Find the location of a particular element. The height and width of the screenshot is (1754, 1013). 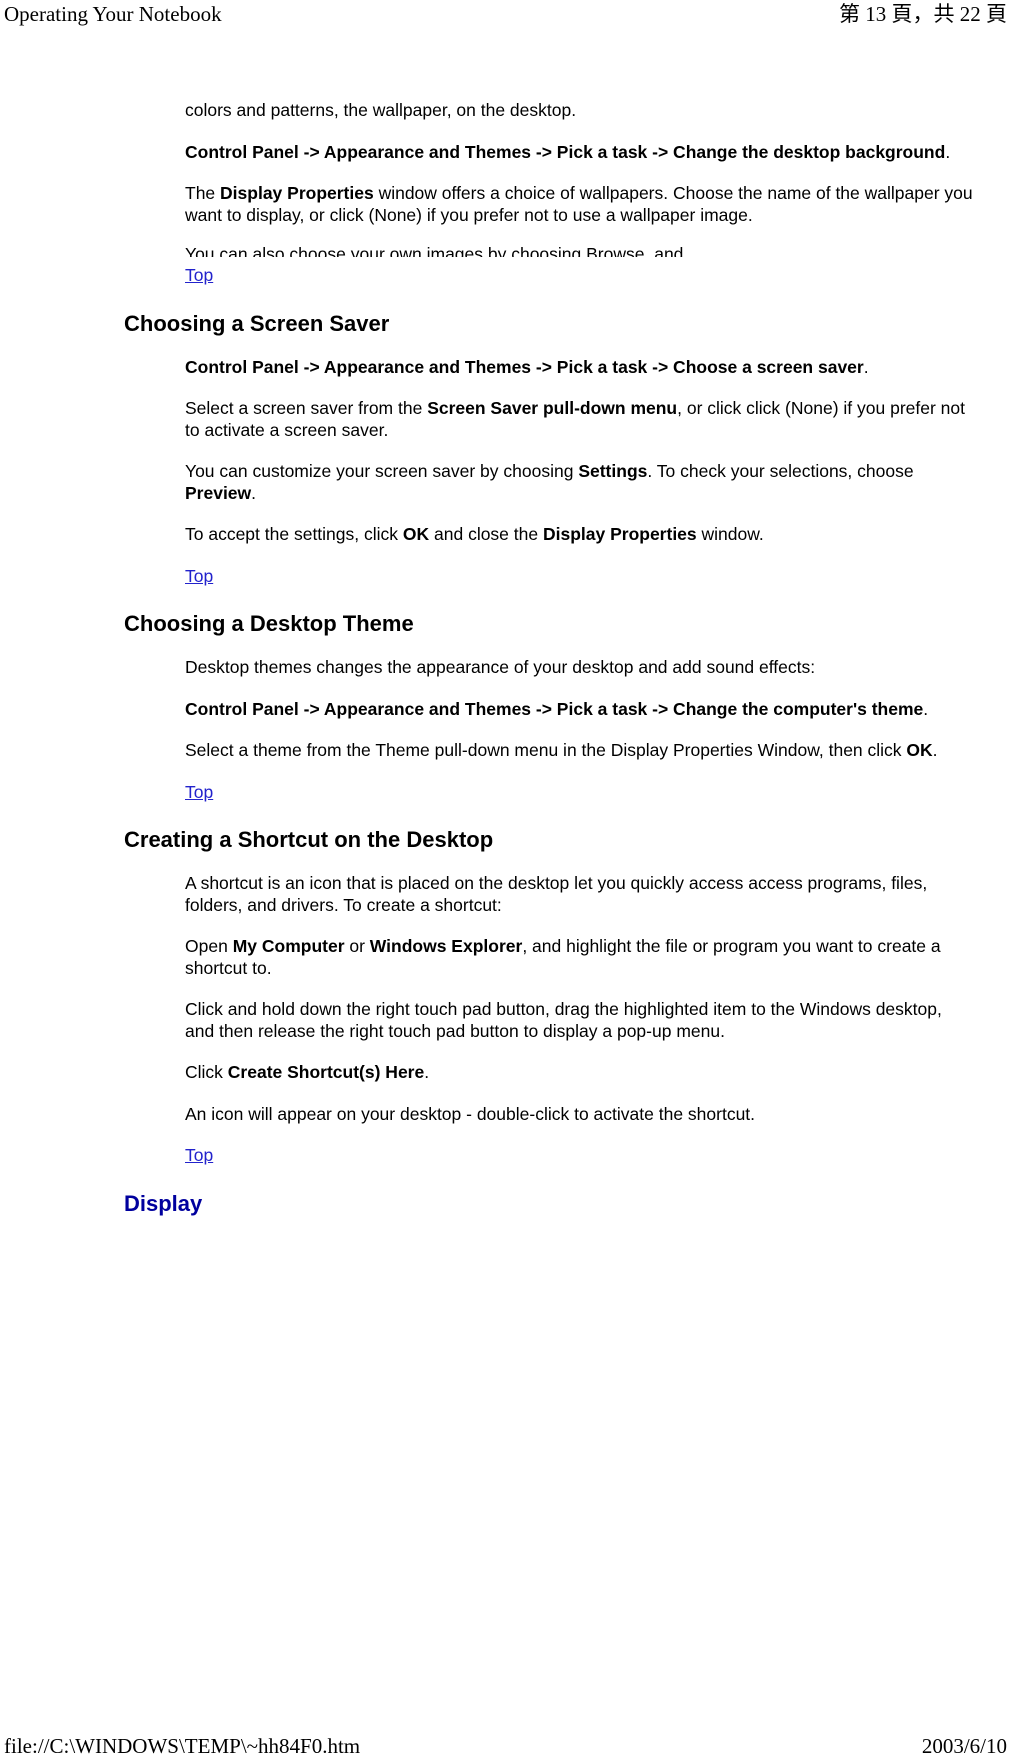

heading-block-screen-saver: Choosing a Screen Saver is located at coordinates (548, 324).